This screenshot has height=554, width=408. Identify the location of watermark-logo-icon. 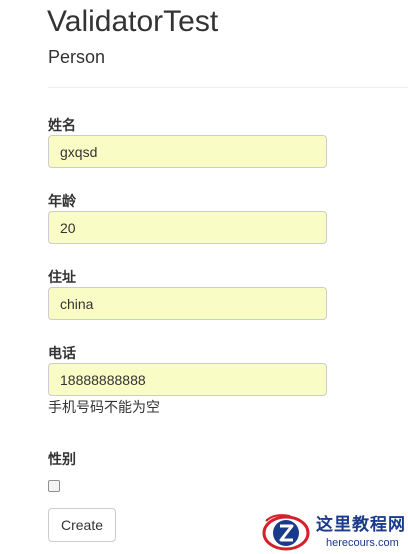
(286, 532).